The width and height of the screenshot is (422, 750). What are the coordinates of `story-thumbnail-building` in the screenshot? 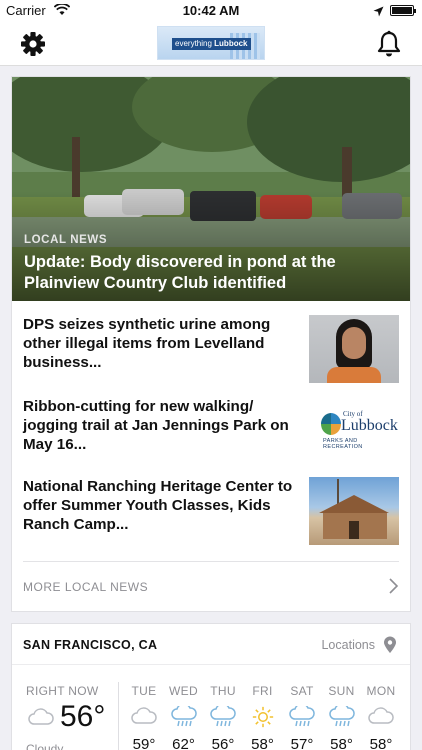 It's located at (354, 511).